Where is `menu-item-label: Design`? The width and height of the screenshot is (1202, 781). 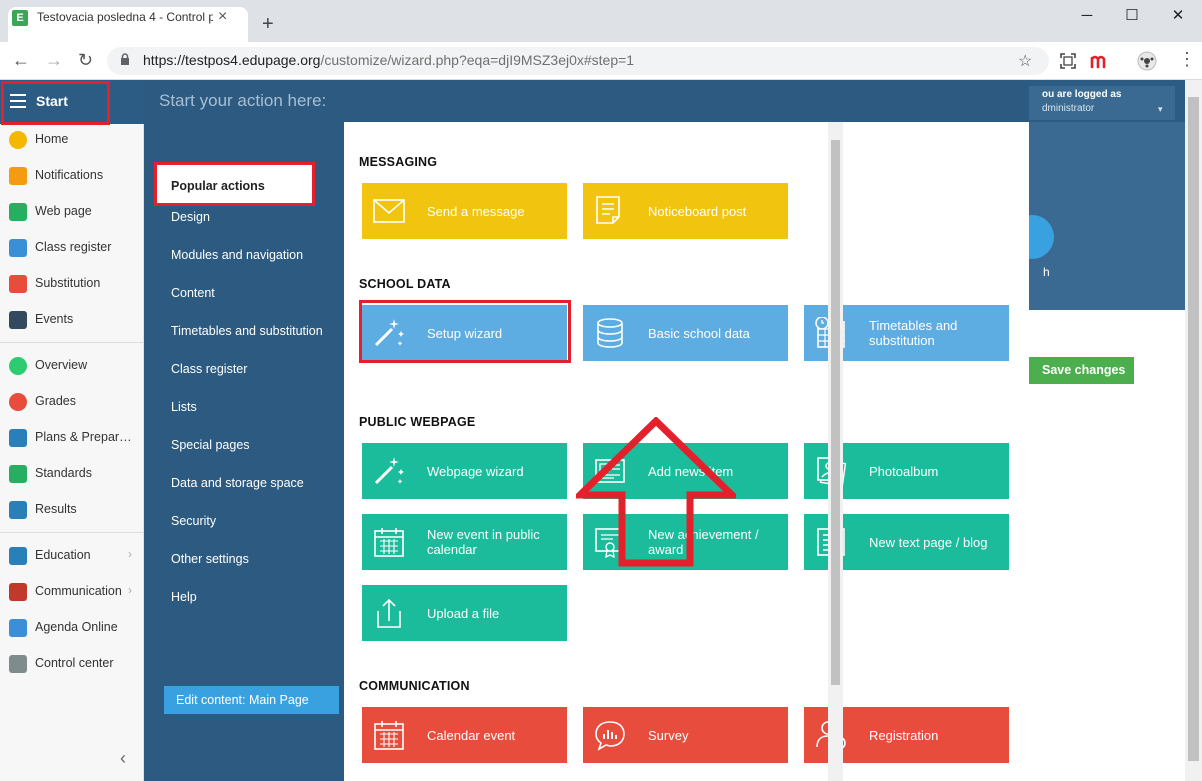 menu-item-label: Design is located at coordinates (190, 217).